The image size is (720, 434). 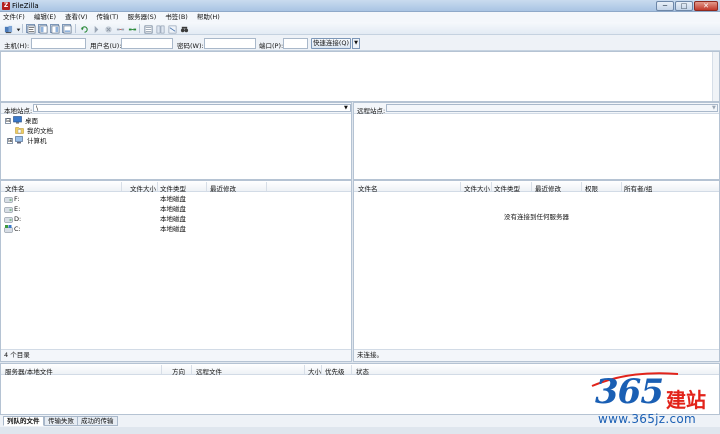 What do you see at coordinates (346, 108) in the screenshot?
I see `local-site-dropdown-icon: ▼` at bounding box center [346, 108].